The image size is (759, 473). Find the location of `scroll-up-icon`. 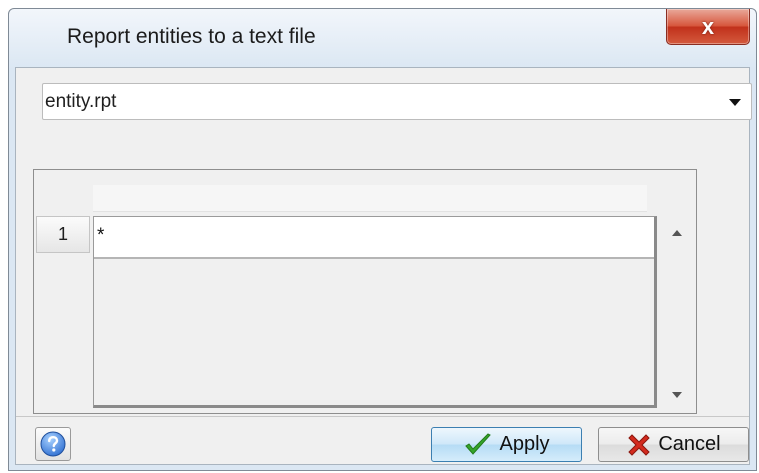

scroll-up-icon is located at coordinates (677, 233).